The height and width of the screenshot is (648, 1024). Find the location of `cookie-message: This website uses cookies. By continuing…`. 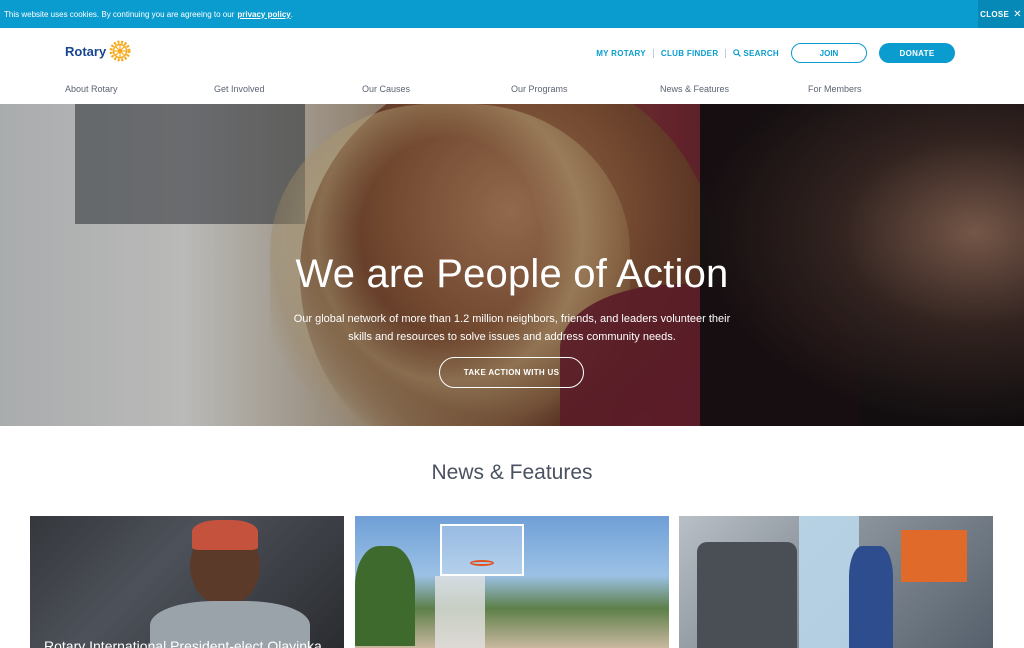

cookie-message: This website uses cookies. By continuing… is located at coordinates (119, 14).